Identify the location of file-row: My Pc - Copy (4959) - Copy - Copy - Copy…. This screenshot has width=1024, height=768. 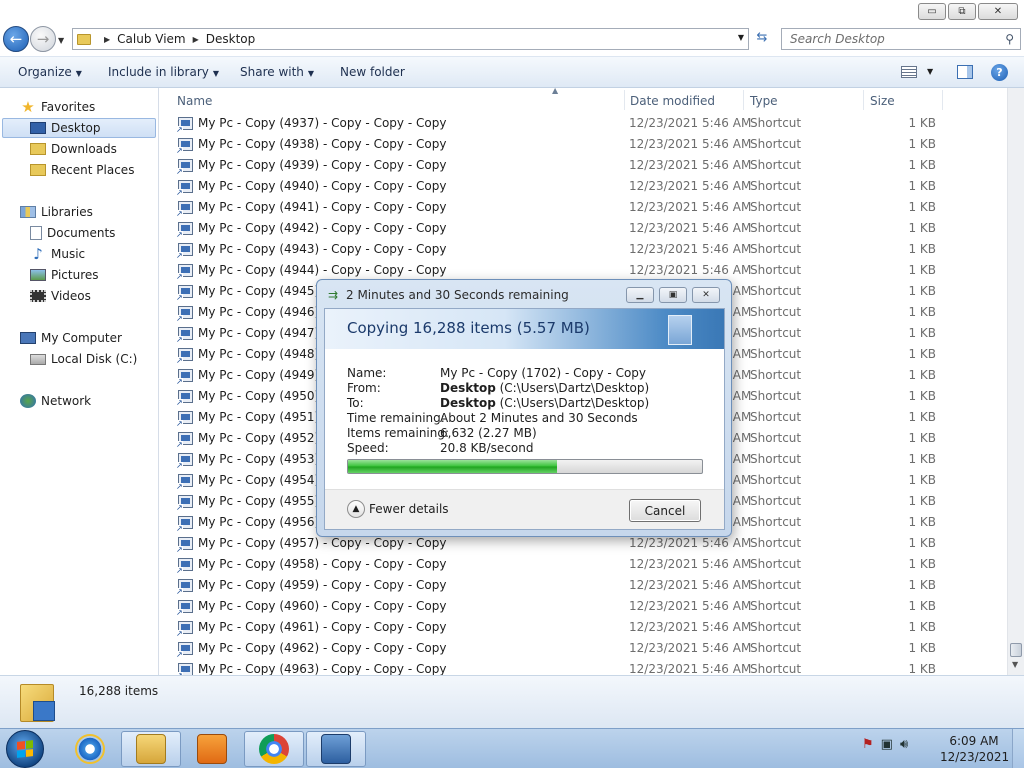
(583, 585).